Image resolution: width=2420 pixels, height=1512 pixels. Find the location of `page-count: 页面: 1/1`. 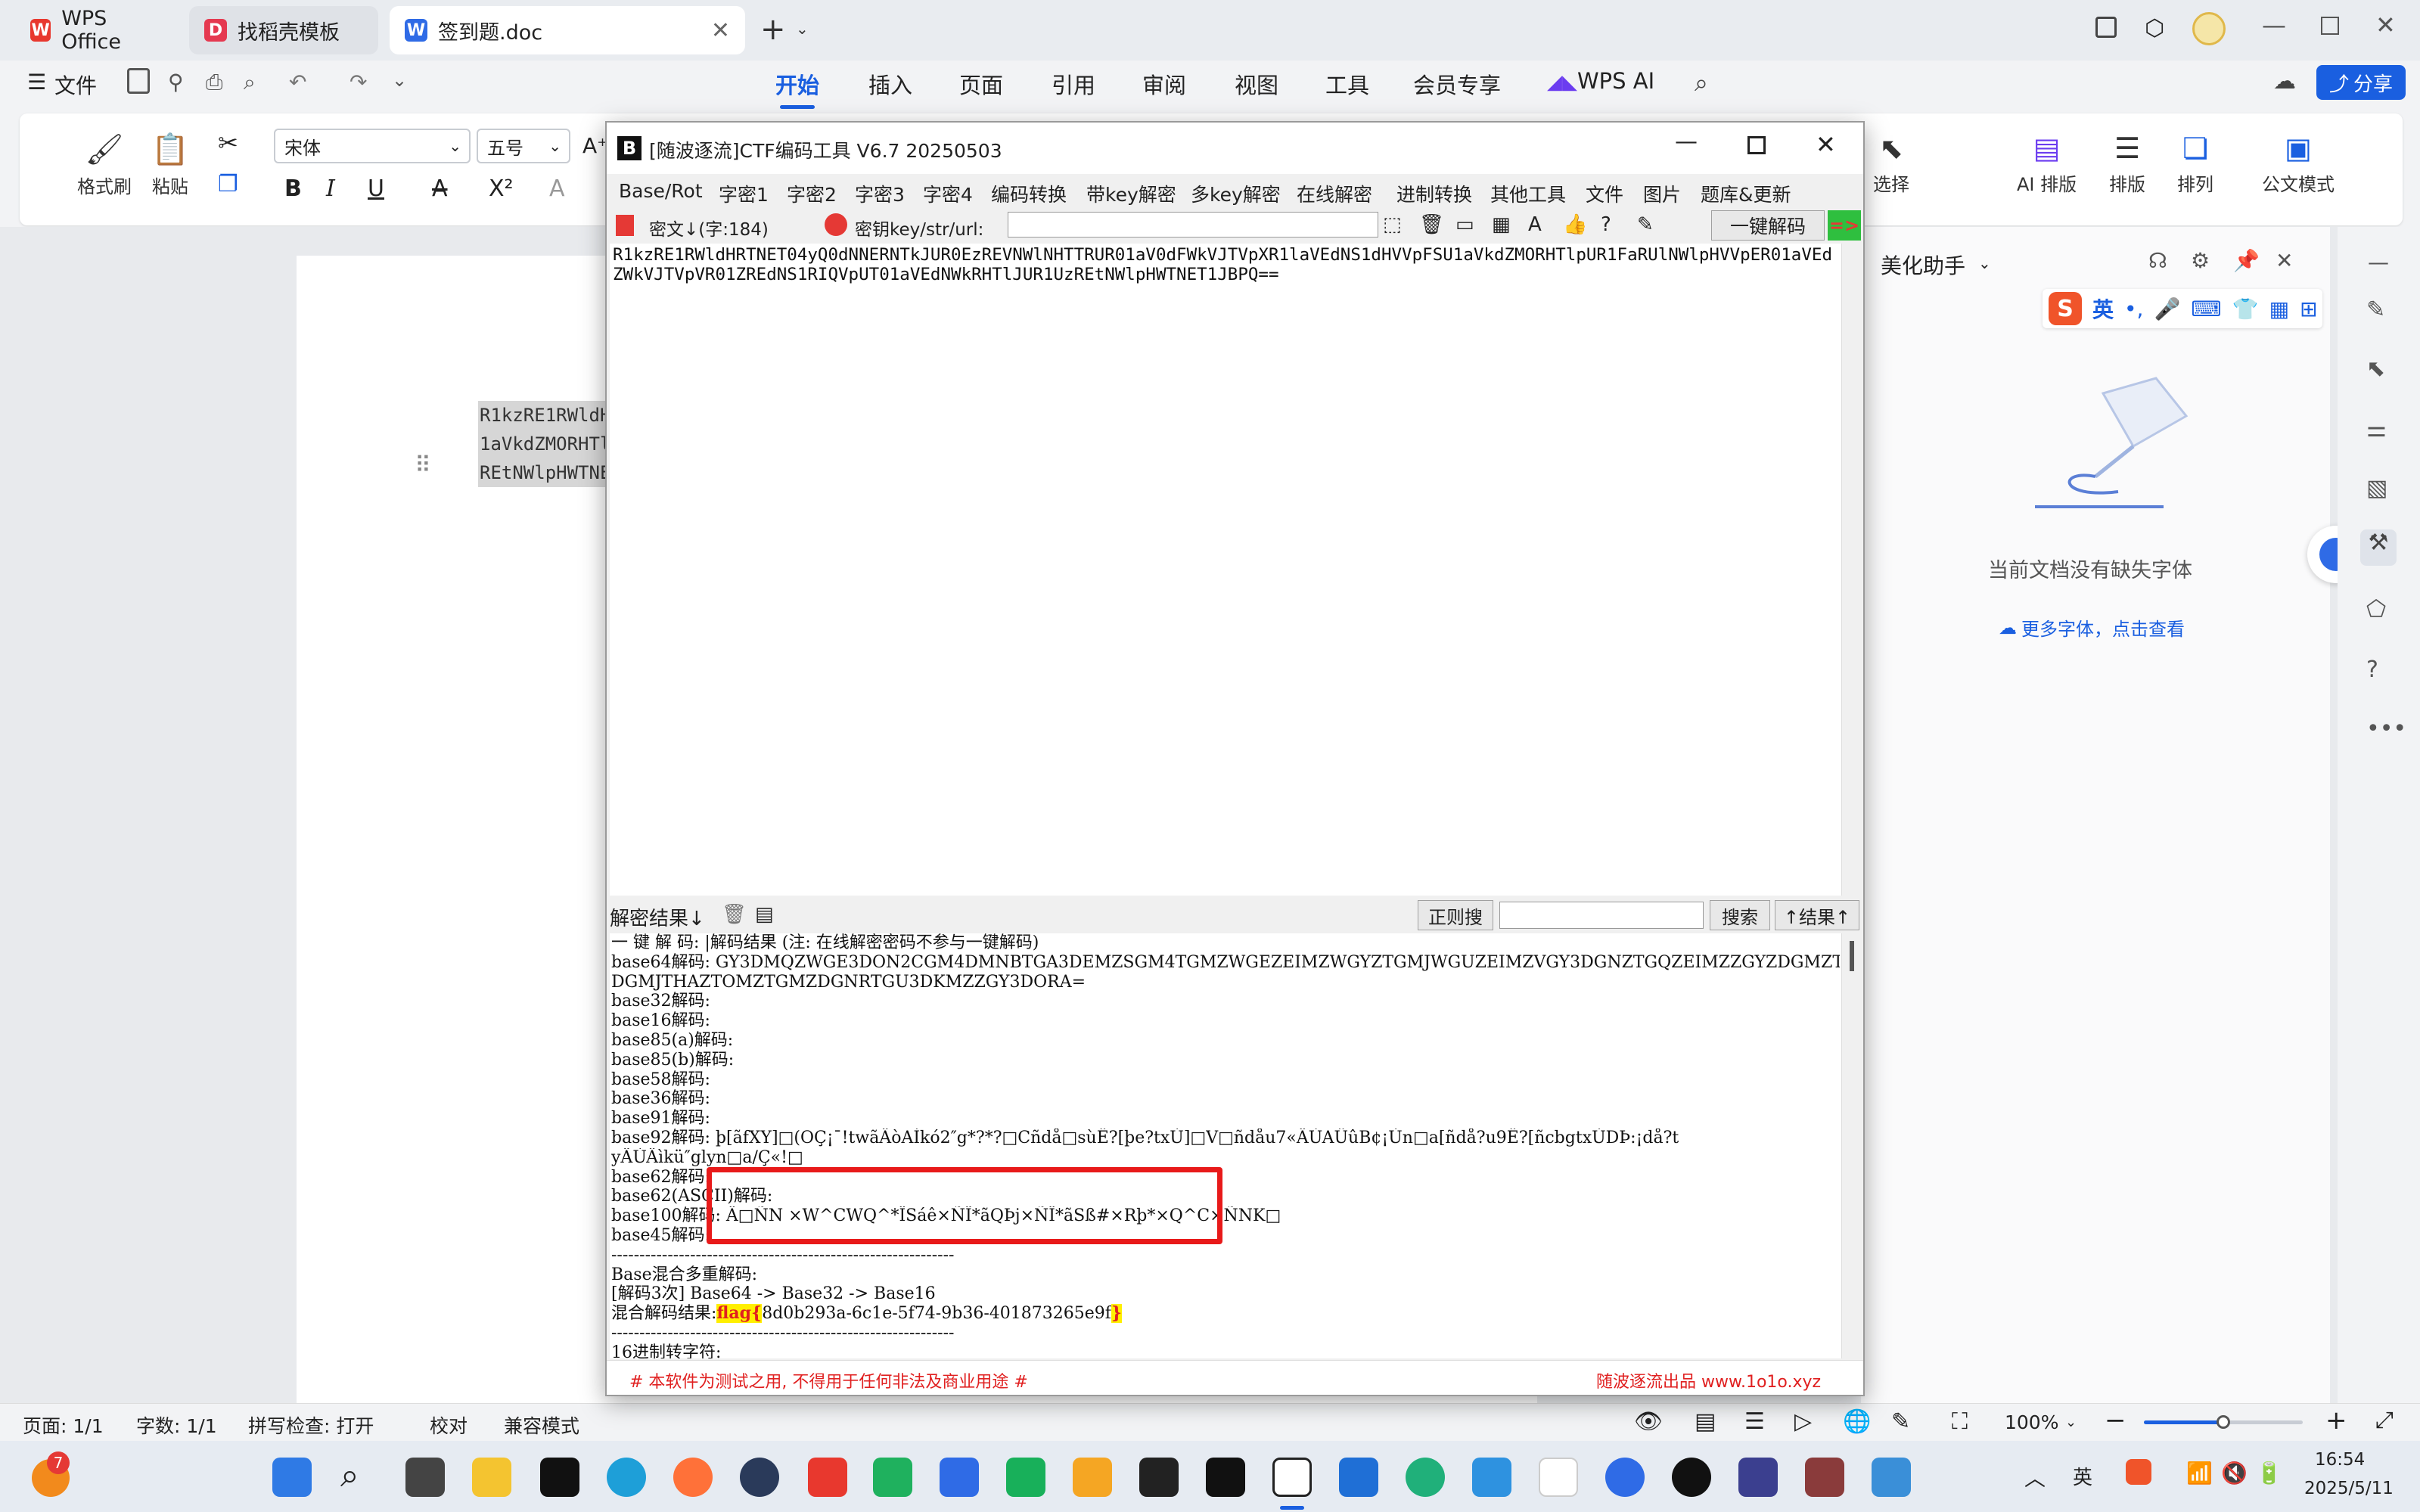

page-count: 页面: 1/1 is located at coordinates (64, 1425).